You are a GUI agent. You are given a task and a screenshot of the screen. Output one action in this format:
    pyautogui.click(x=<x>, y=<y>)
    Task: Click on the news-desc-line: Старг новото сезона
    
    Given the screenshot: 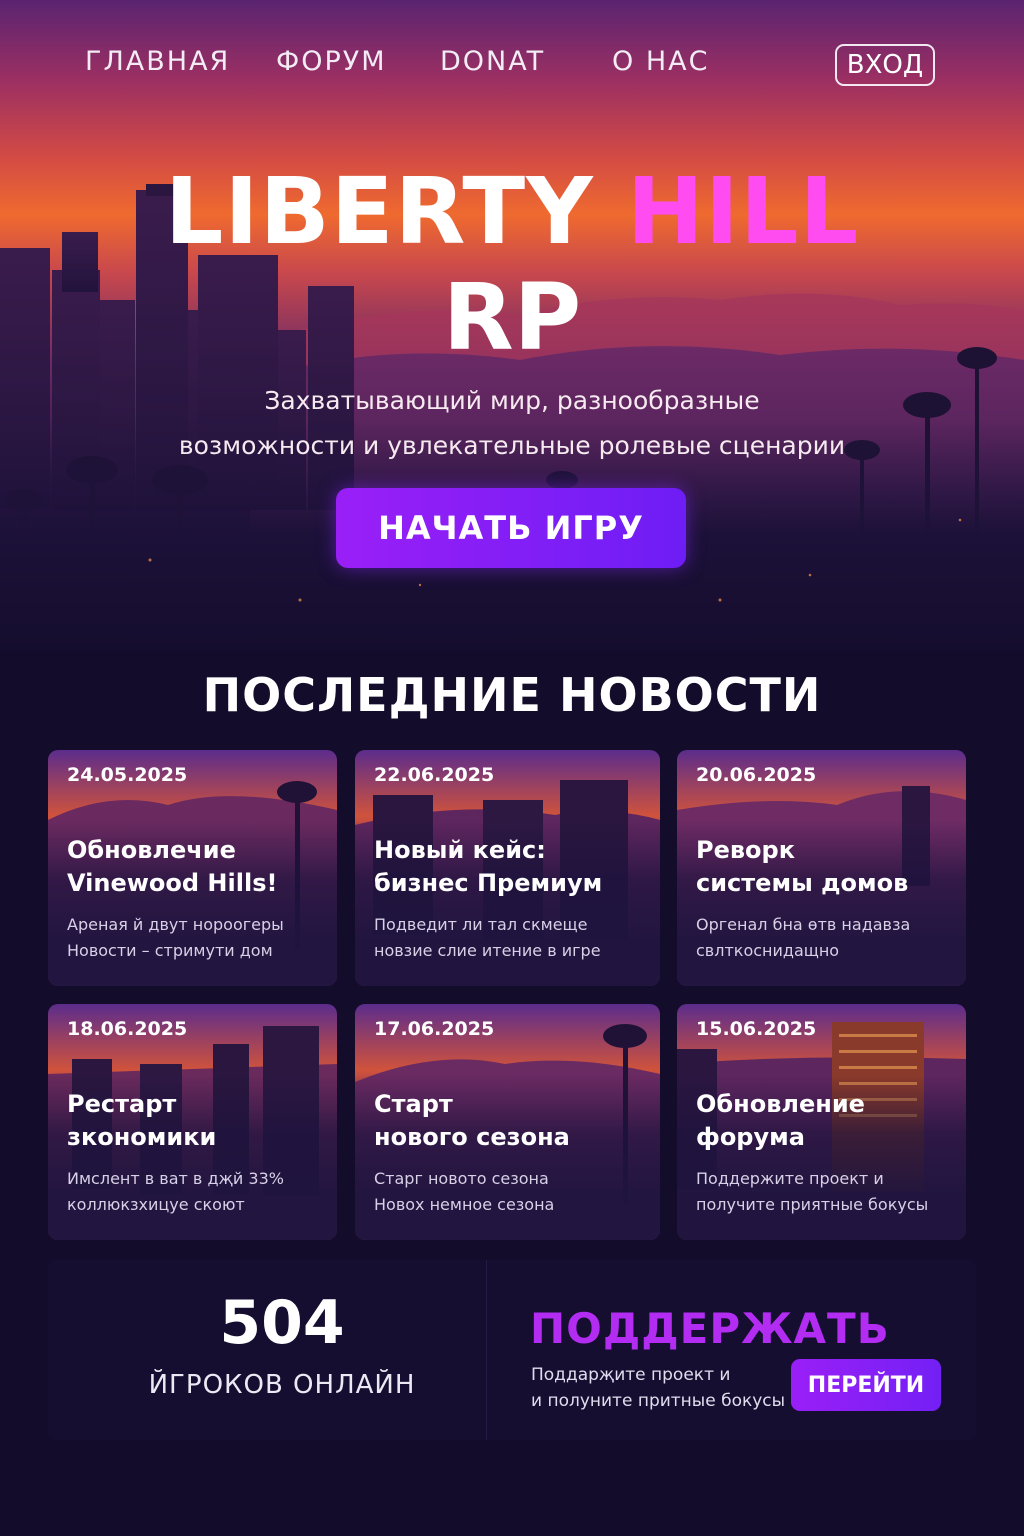 What is the action you would take?
    pyautogui.click(x=461, y=1178)
    